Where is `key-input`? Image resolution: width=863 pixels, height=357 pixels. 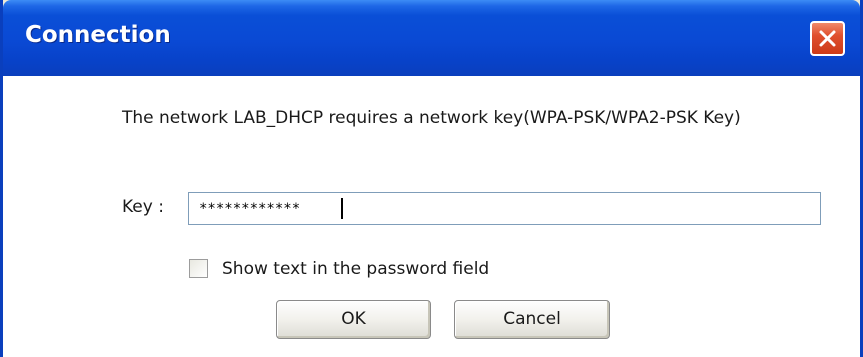 key-input is located at coordinates (504, 208).